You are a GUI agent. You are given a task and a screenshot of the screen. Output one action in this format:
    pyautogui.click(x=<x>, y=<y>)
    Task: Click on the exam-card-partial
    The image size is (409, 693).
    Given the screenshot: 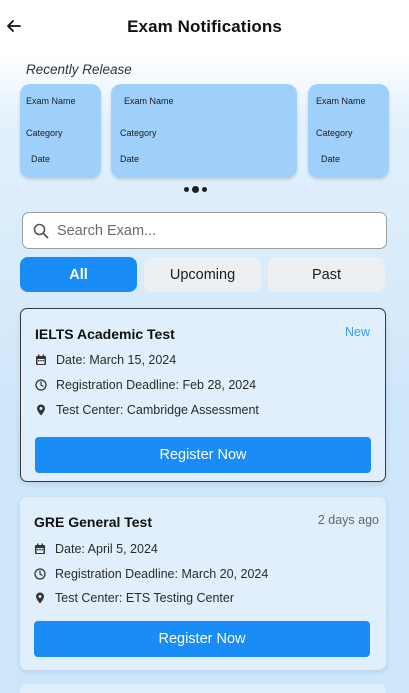 What is the action you would take?
    pyautogui.click(x=203, y=688)
    